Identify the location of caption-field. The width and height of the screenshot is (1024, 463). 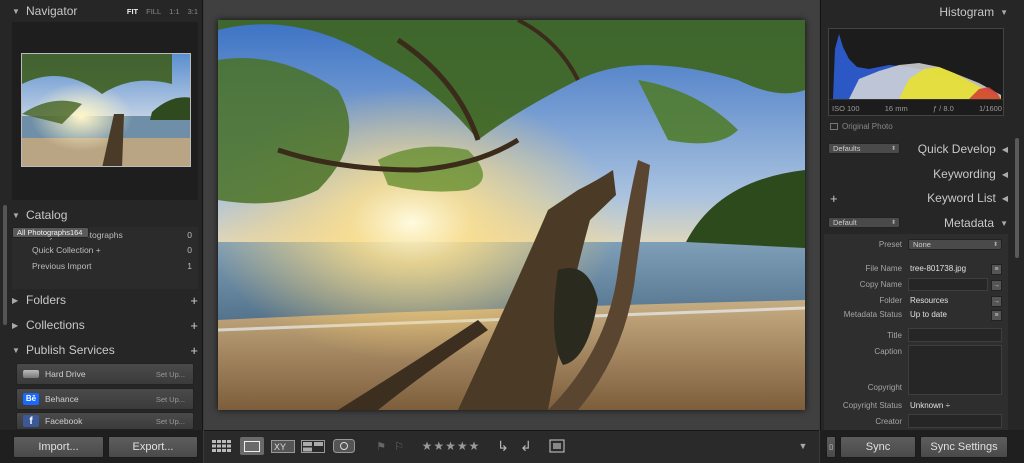
(955, 370).